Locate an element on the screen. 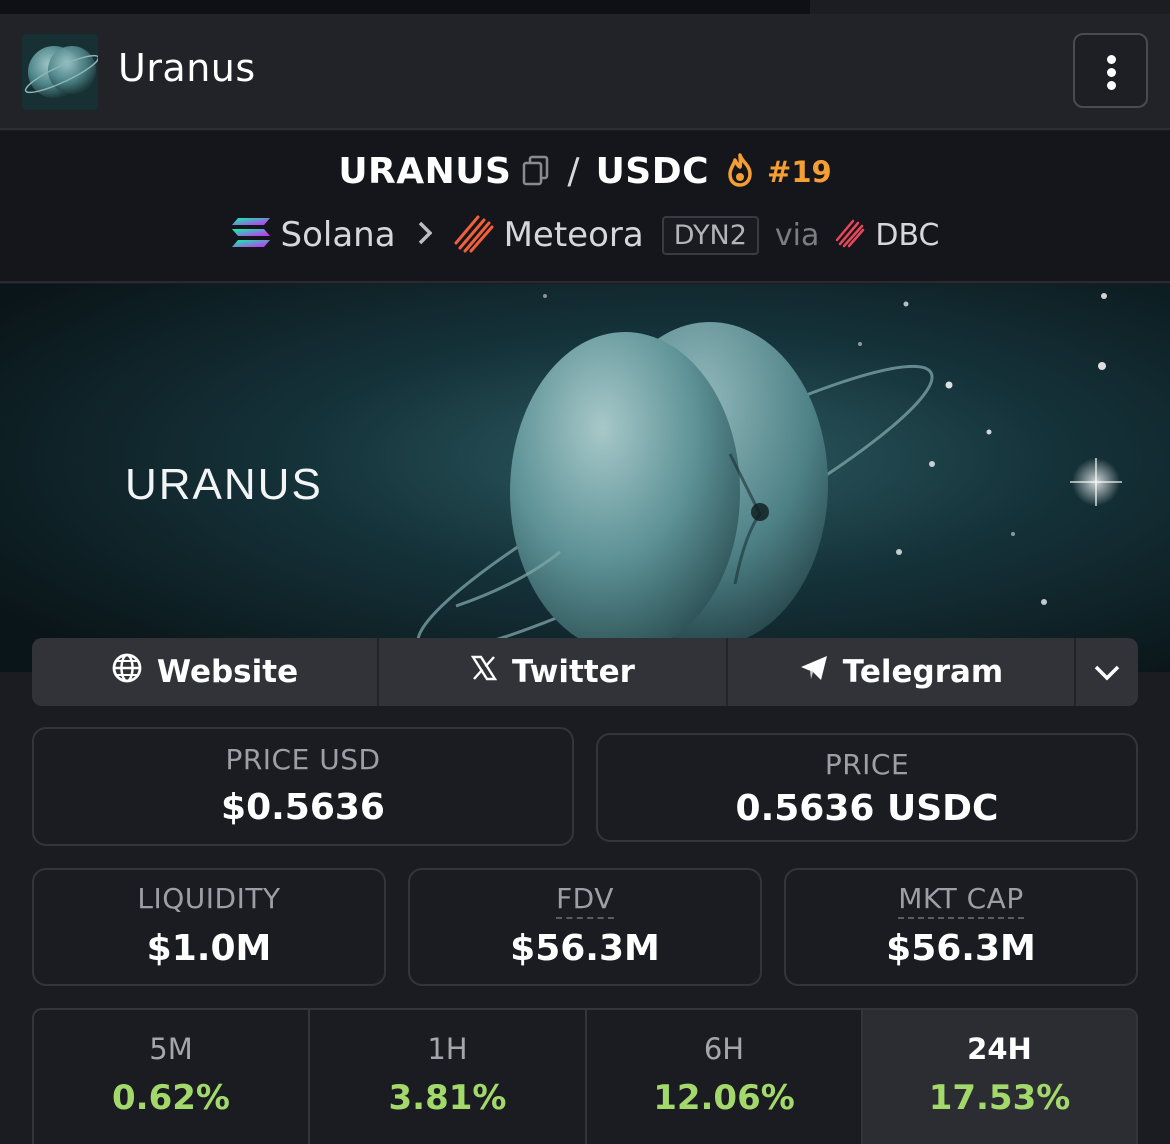 The image size is (1170, 1144). x-logo-icon is located at coordinates (484, 672).